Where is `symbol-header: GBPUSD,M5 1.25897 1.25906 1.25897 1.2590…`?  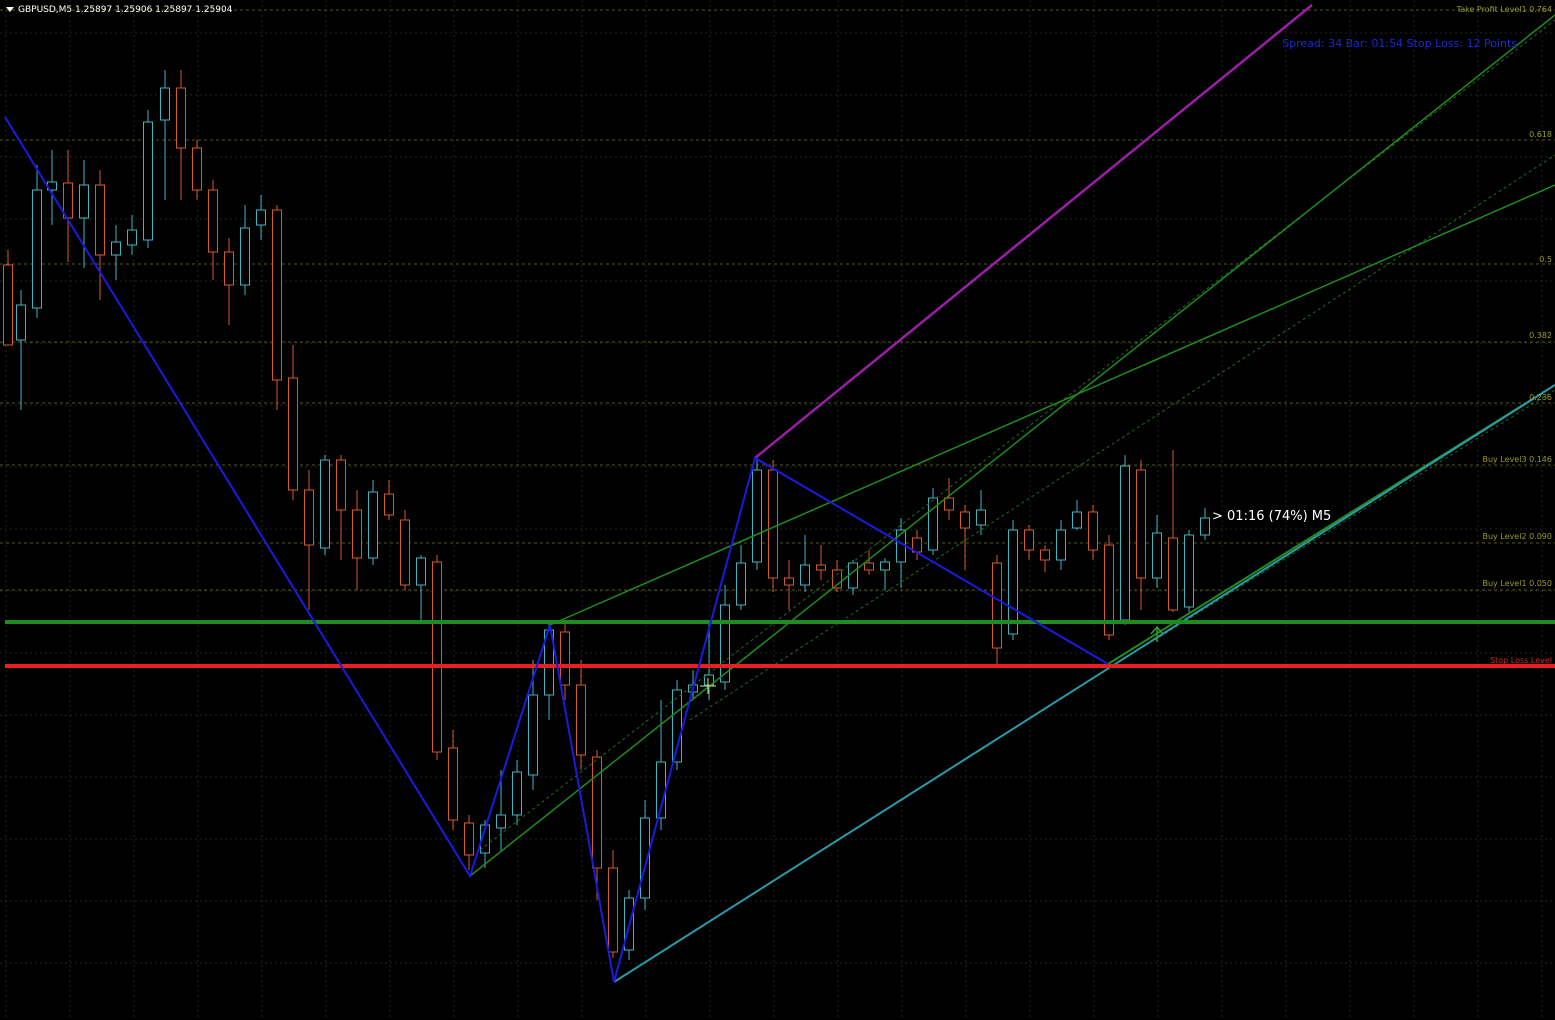 symbol-header: GBPUSD,M5 1.25897 1.25906 1.25897 1.2590… is located at coordinates (119, 10).